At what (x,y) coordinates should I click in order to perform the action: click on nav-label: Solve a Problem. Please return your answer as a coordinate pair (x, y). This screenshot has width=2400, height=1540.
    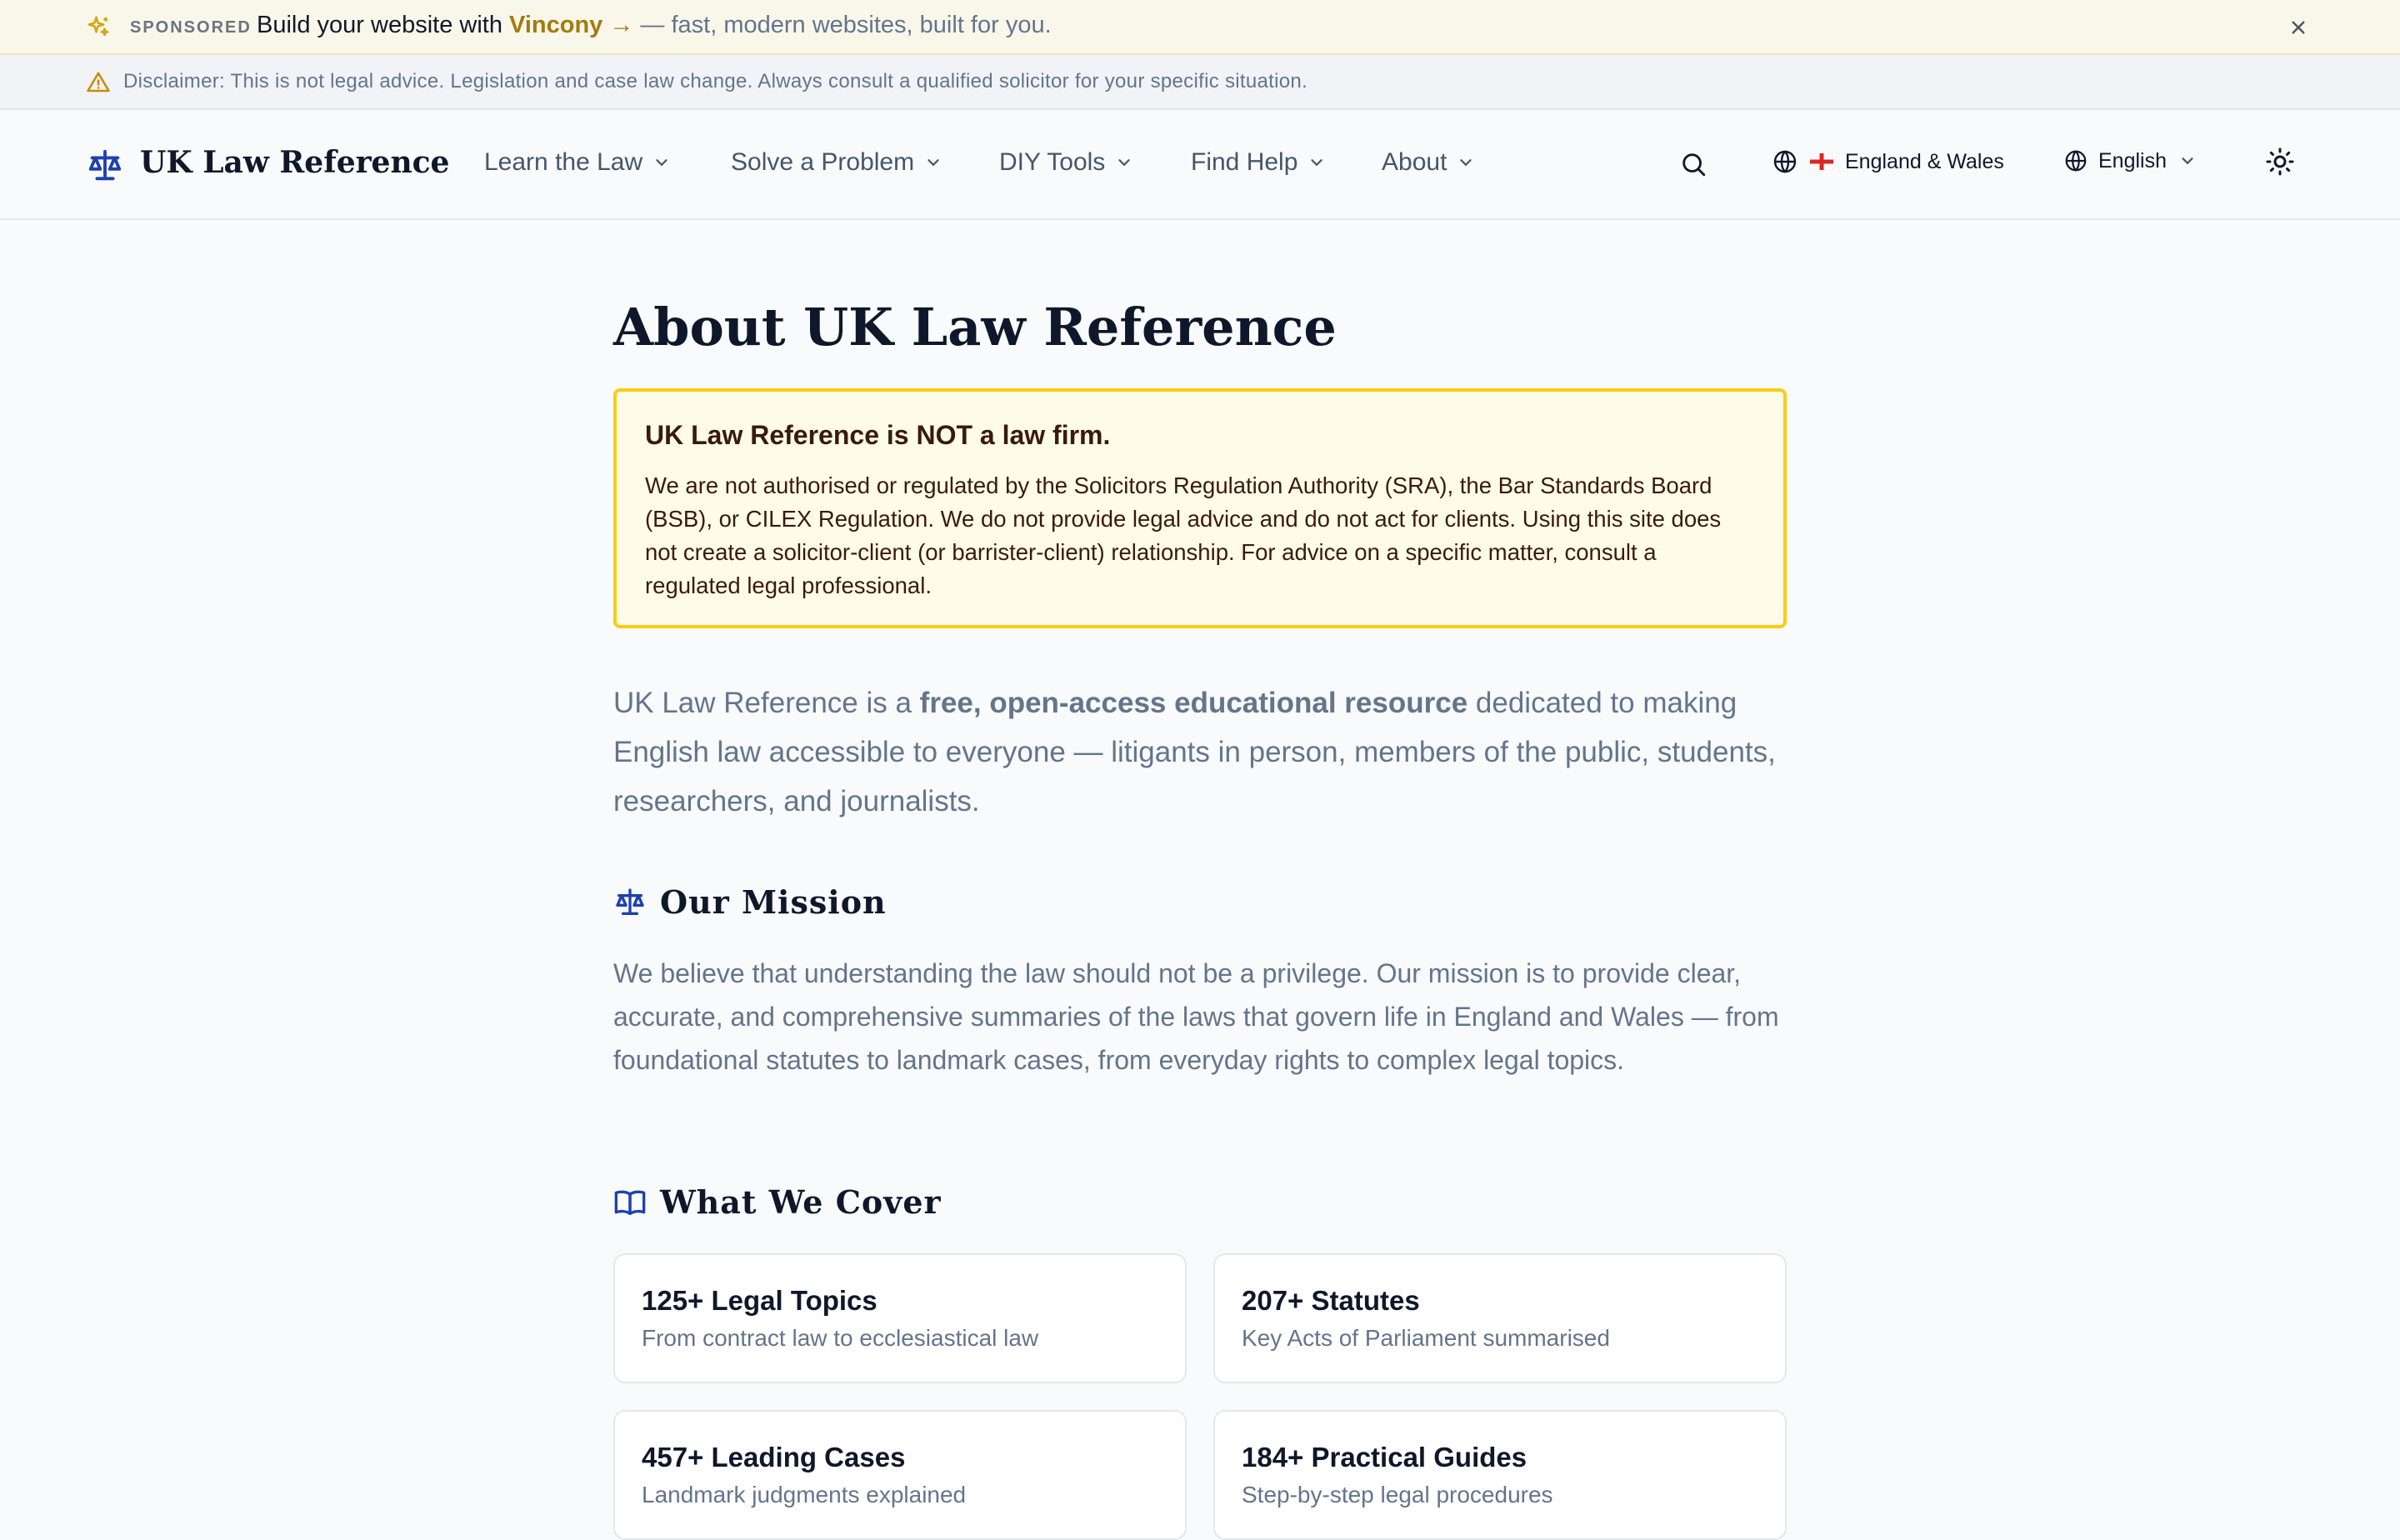
    Looking at the image, I should click on (823, 162).